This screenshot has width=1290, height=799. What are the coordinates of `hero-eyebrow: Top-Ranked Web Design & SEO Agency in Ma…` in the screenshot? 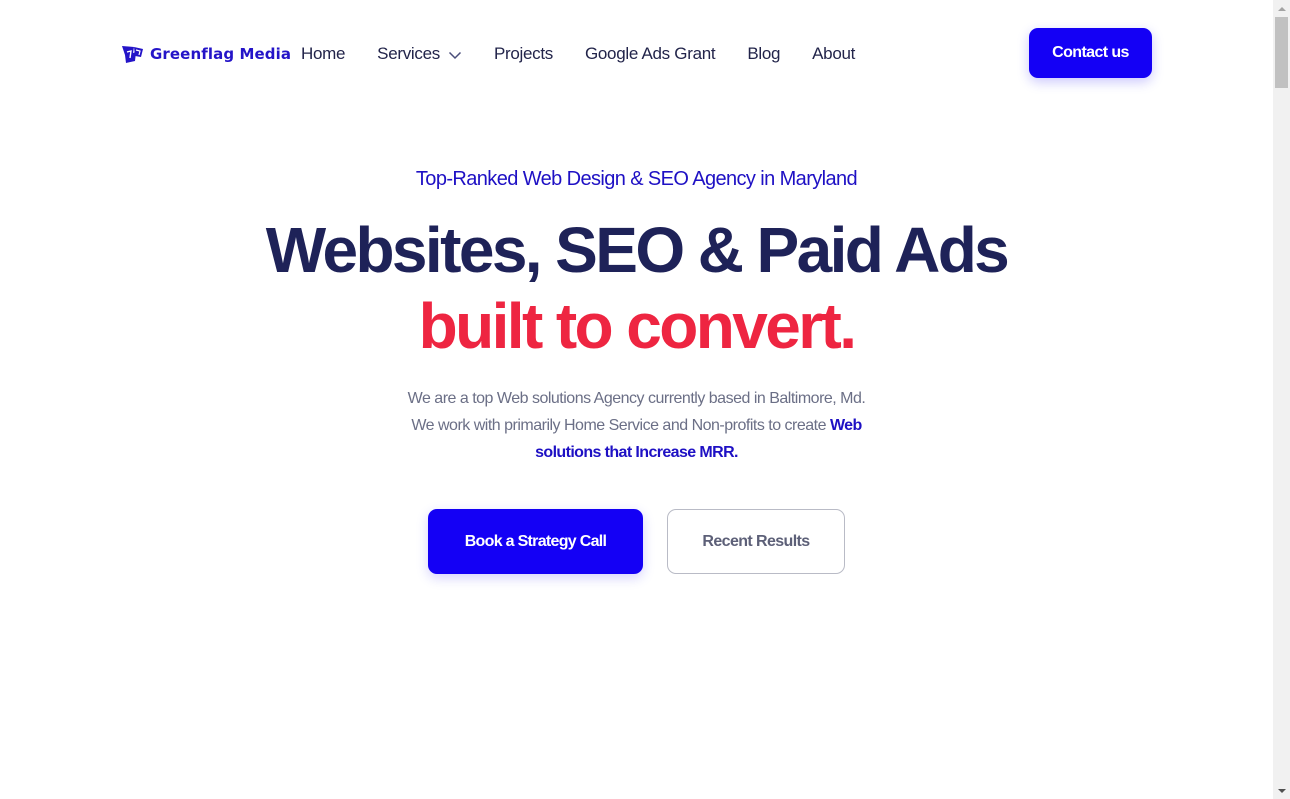 It's located at (636, 179).